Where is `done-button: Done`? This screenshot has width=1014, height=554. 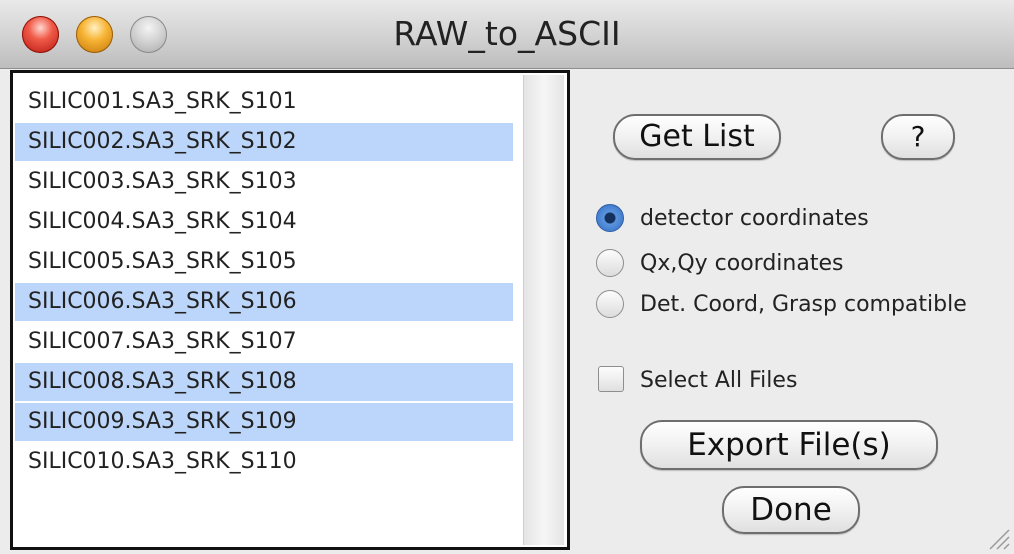 done-button: Done is located at coordinates (791, 510).